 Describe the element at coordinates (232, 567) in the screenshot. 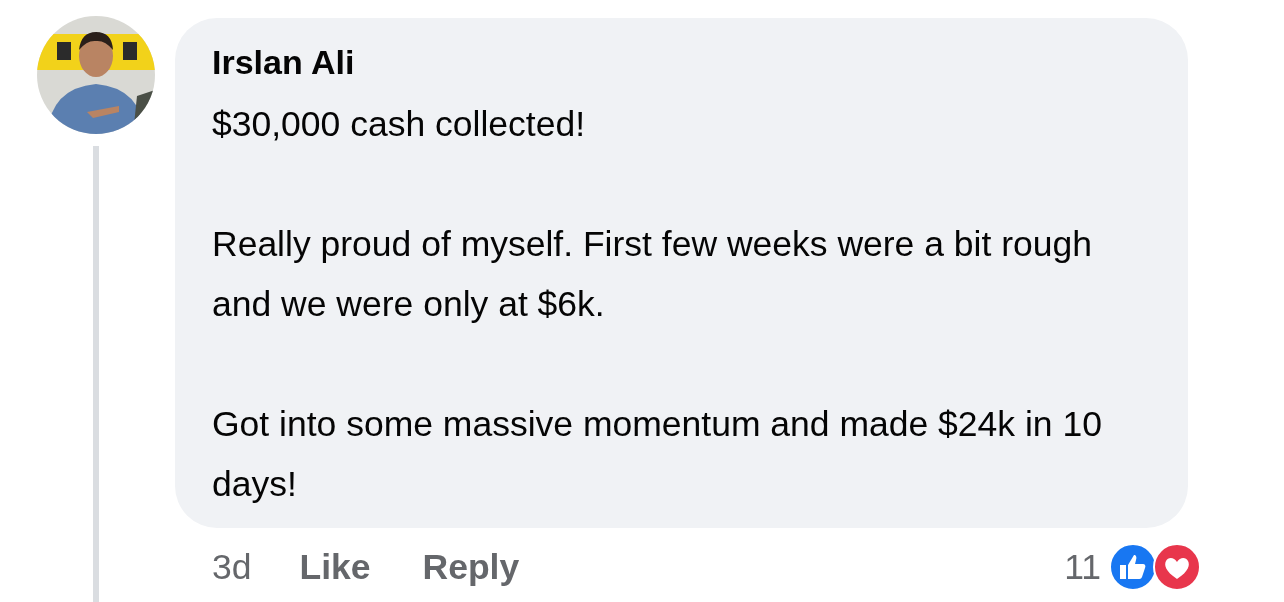

I see `comment-time: 3d` at that location.